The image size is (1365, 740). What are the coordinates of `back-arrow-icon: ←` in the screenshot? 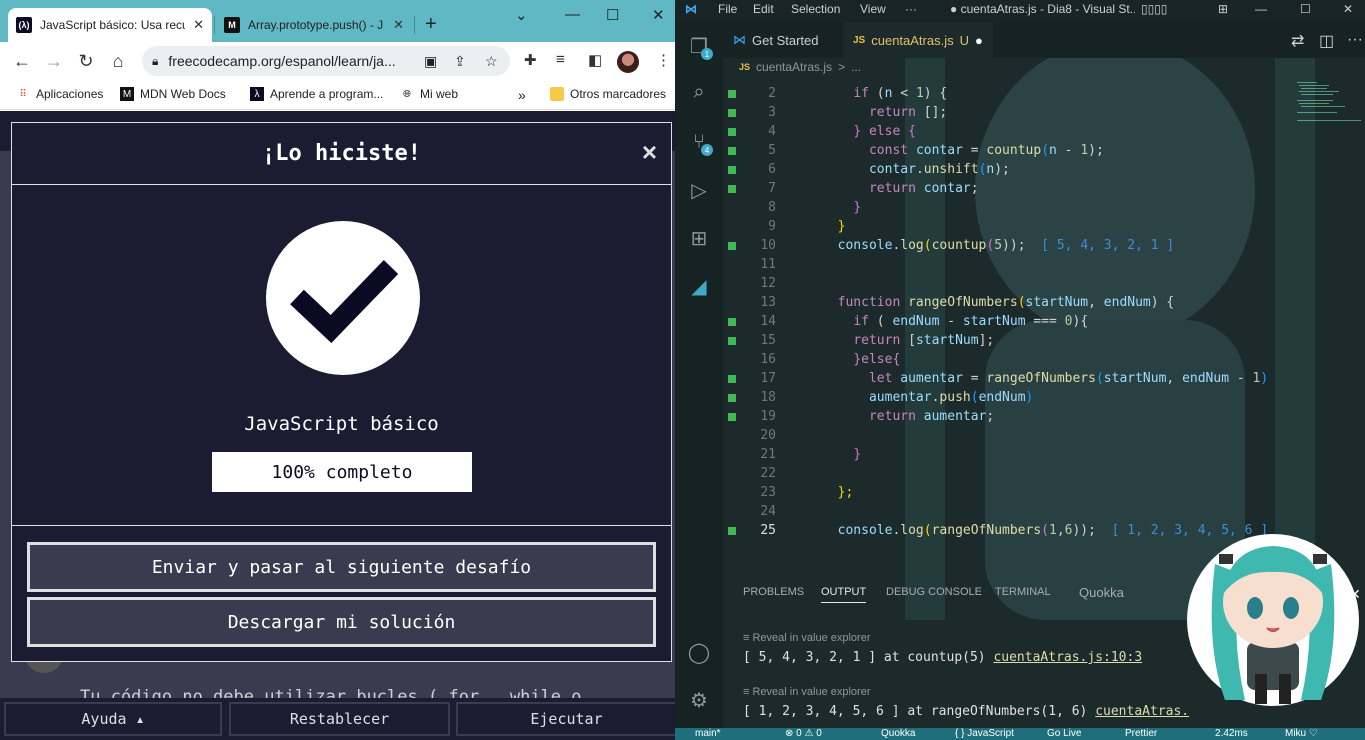 It's located at (22, 61).